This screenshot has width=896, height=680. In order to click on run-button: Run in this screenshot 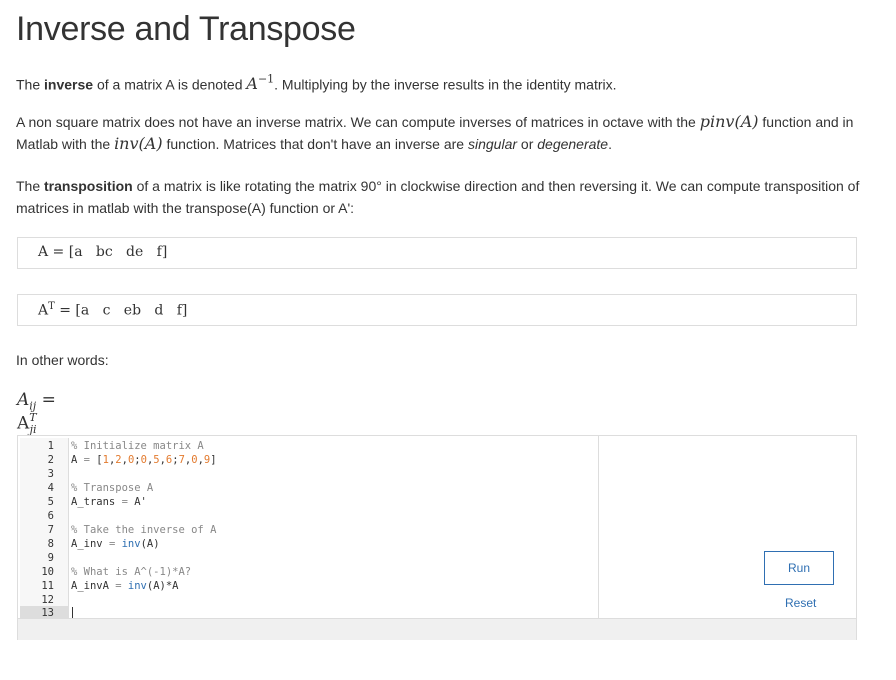, I will do `click(799, 568)`.